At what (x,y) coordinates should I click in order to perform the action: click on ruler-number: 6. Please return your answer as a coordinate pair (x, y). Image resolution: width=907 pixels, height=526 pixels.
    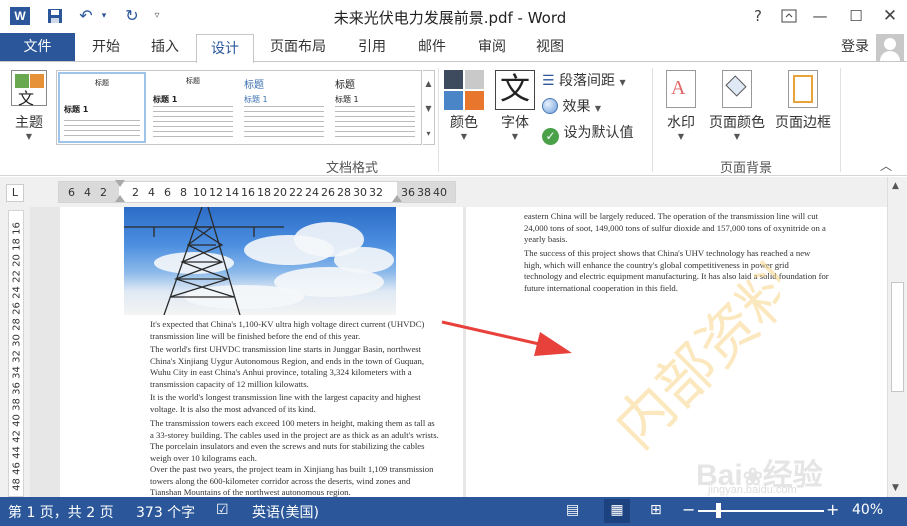
    Looking at the image, I should click on (71, 192).